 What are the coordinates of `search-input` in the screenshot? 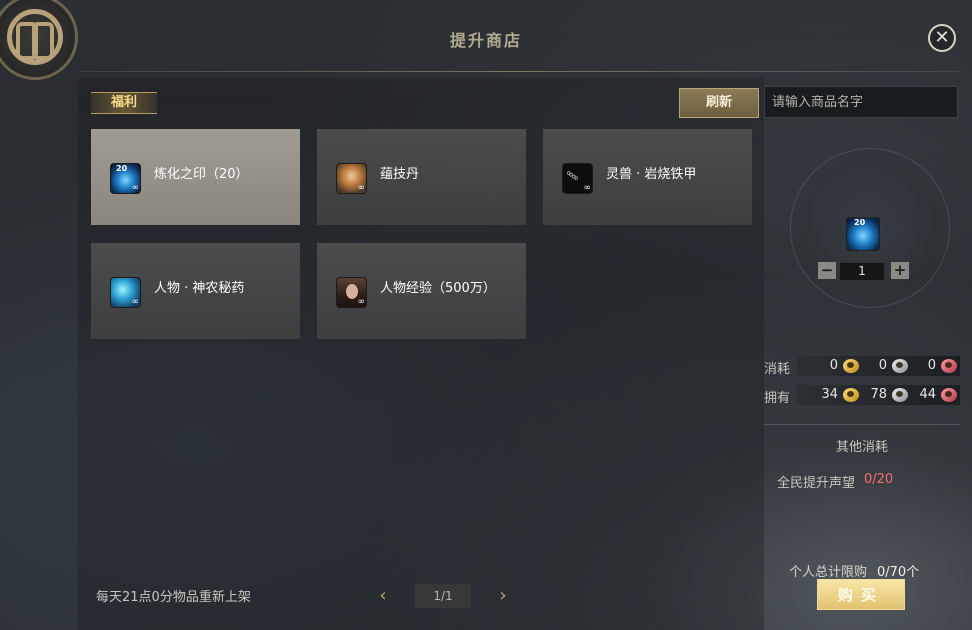 It's located at (861, 102).